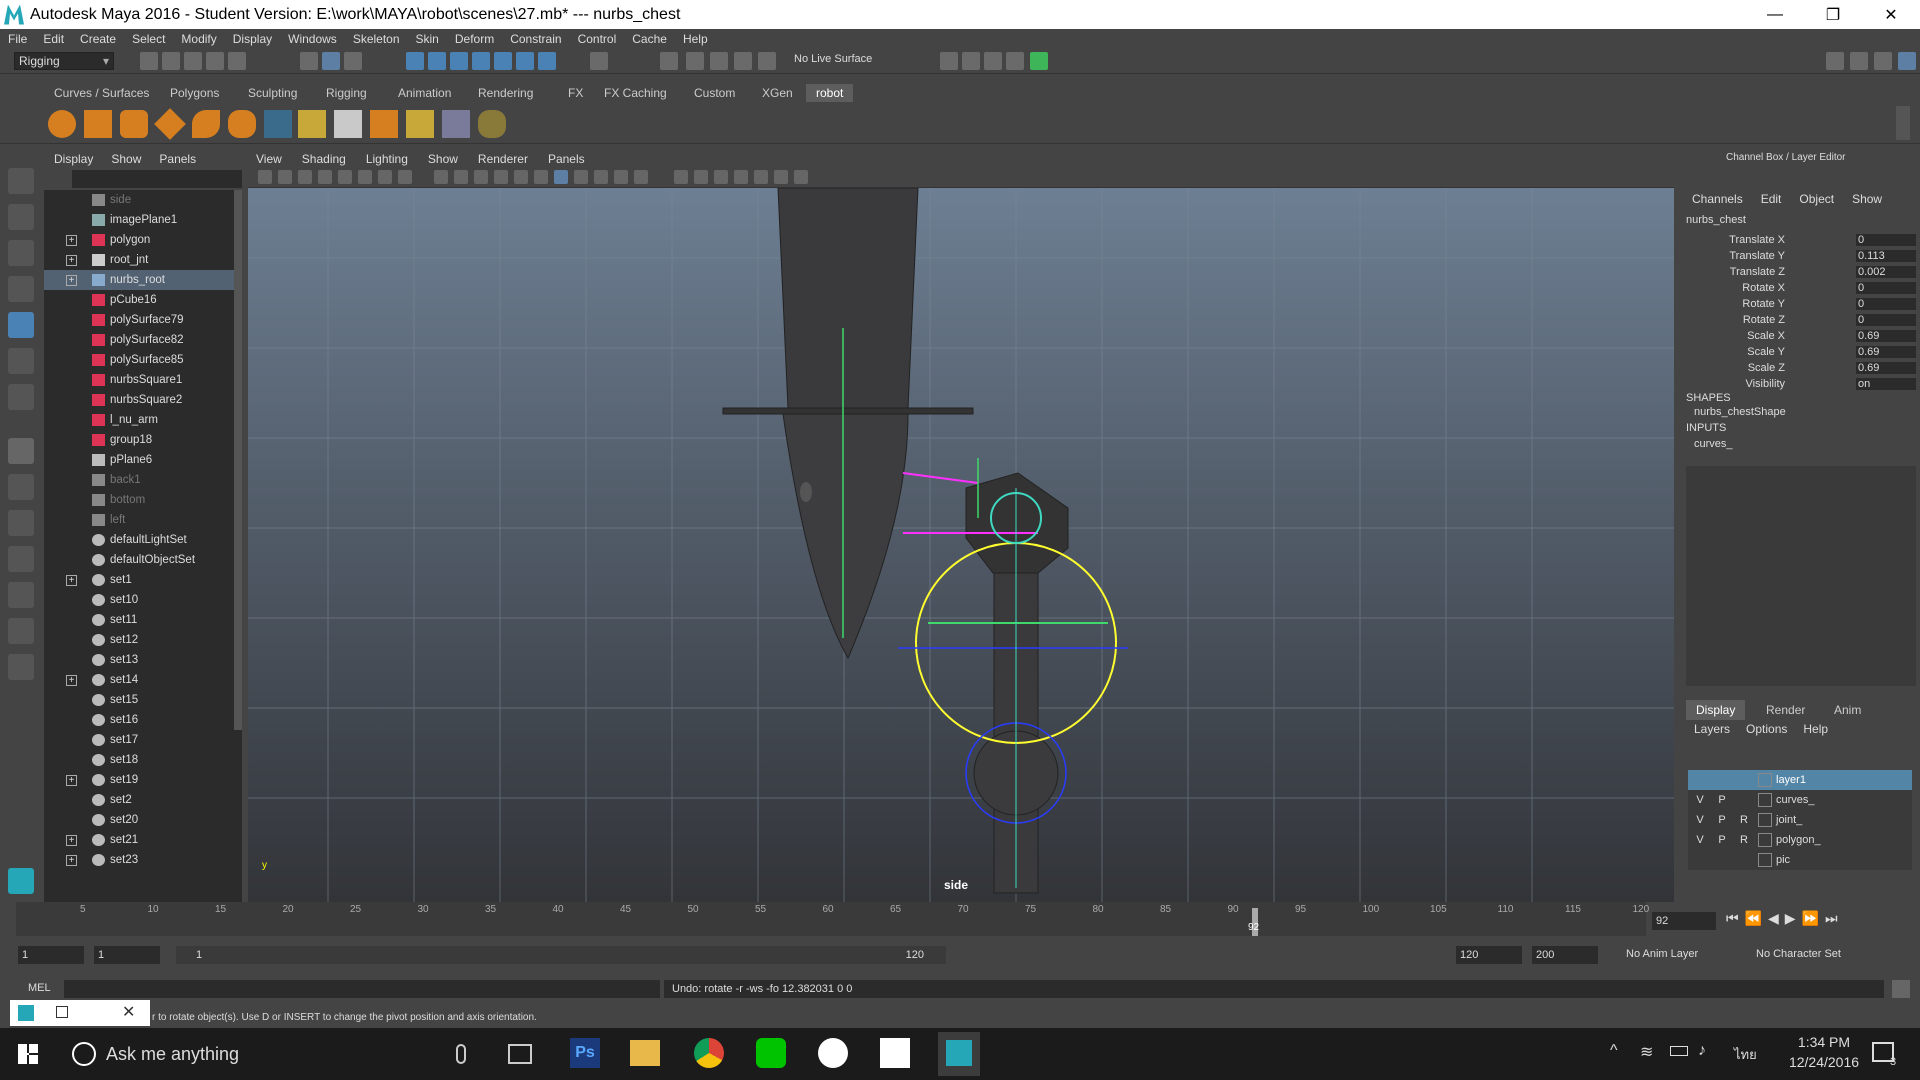 This screenshot has height=1080, width=1920. I want to click on shelf-tab-custom: Custom, so click(714, 93).